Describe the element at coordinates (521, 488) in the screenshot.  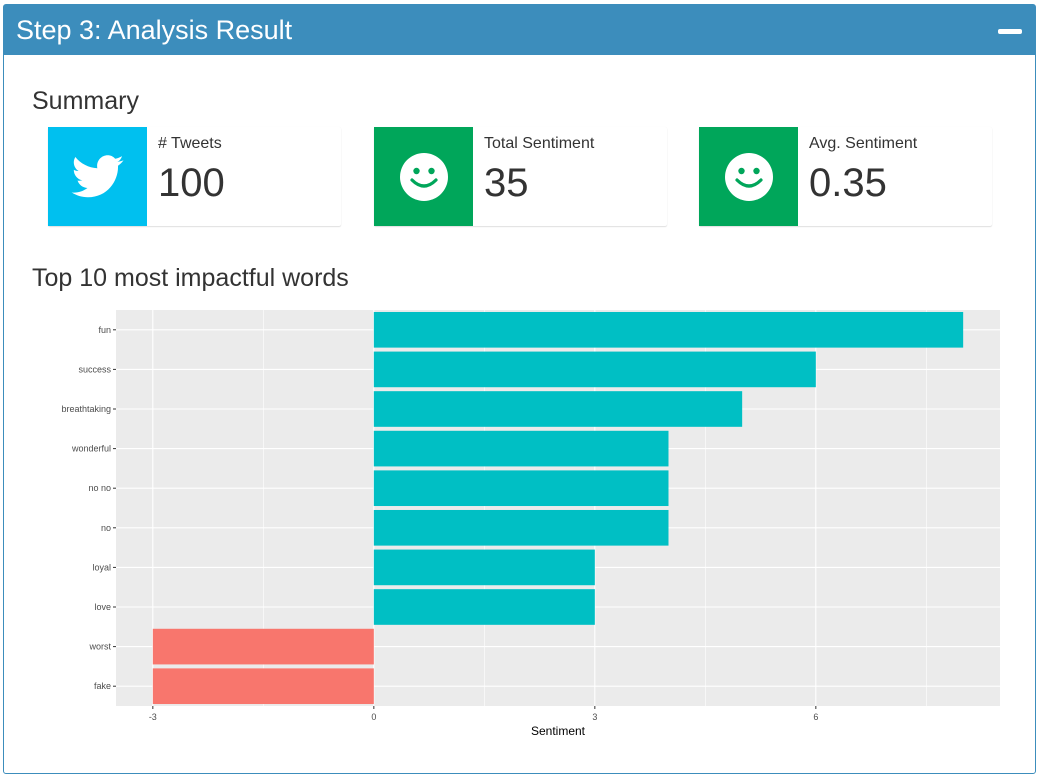
I see `bar-no-no` at that location.